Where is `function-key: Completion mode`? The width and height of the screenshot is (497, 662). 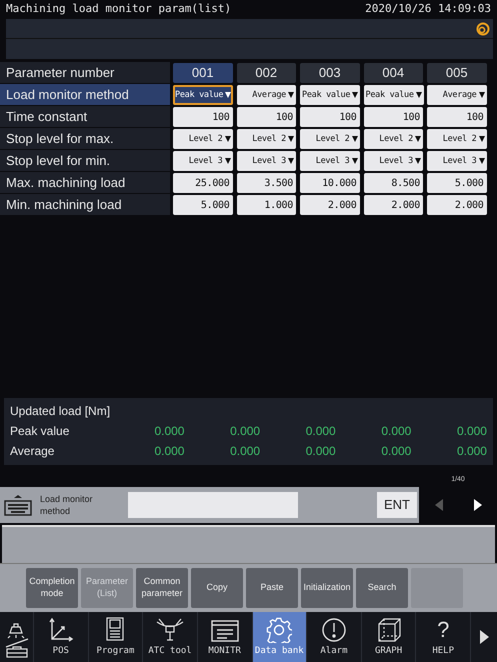 function-key: Completion mode is located at coordinates (52, 588).